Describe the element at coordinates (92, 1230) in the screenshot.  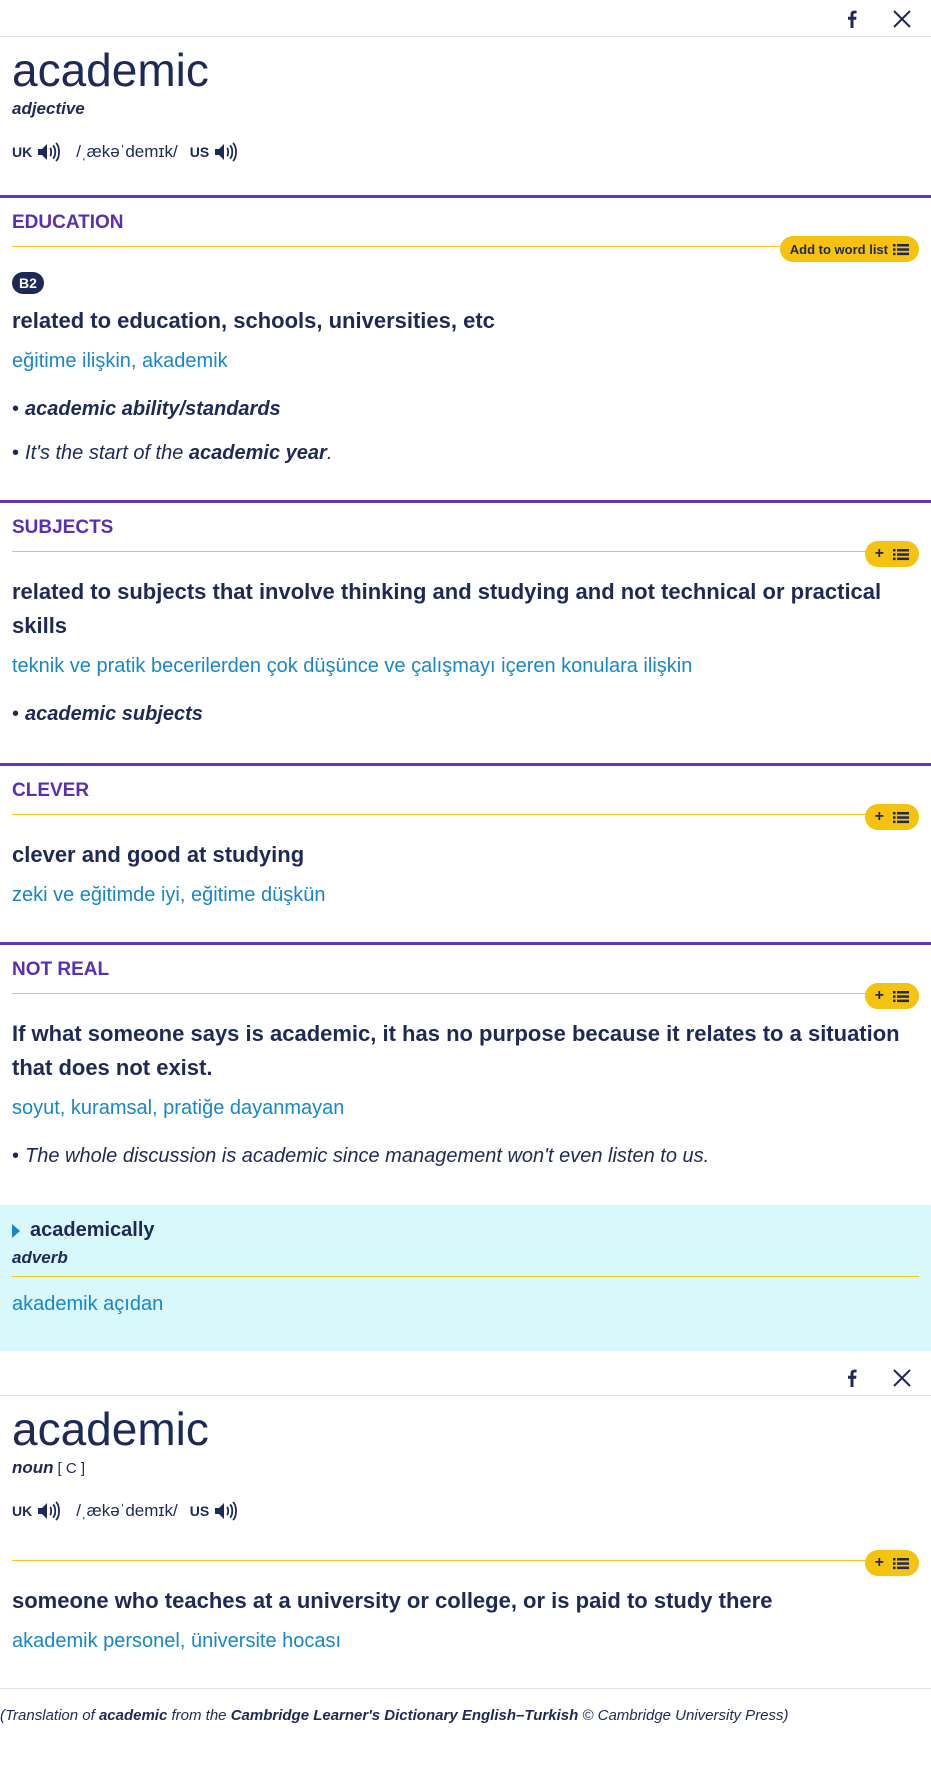
I see `runon-word-label: academically` at that location.